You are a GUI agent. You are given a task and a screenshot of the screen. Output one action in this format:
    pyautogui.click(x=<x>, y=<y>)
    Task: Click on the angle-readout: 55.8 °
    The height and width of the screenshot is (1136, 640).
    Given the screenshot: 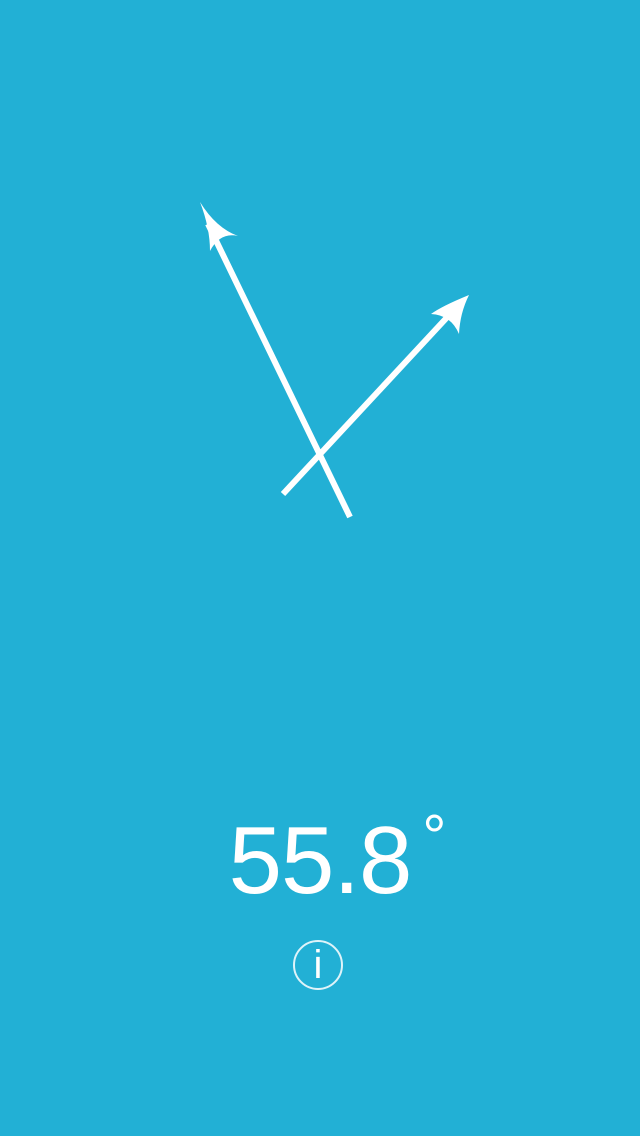 What is the action you would take?
    pyautogui.click(x=320, y=861)
    